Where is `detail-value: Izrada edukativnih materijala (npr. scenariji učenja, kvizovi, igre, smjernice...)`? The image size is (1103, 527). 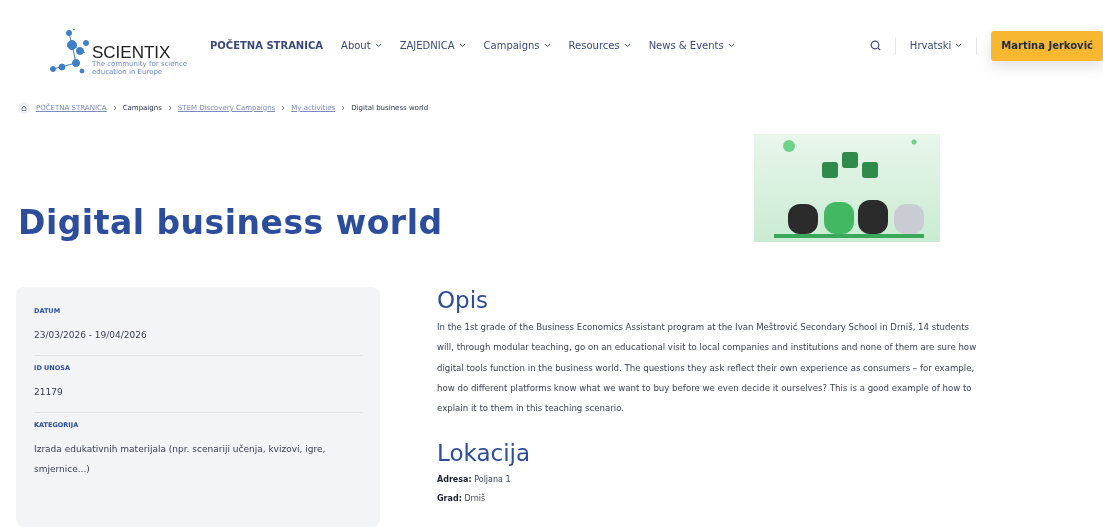 detail-value: Izrada edukativnih materijala (npr. scenariji učenja, kvizovi, igre, smjernice...) is located at coordinates (180, 459).